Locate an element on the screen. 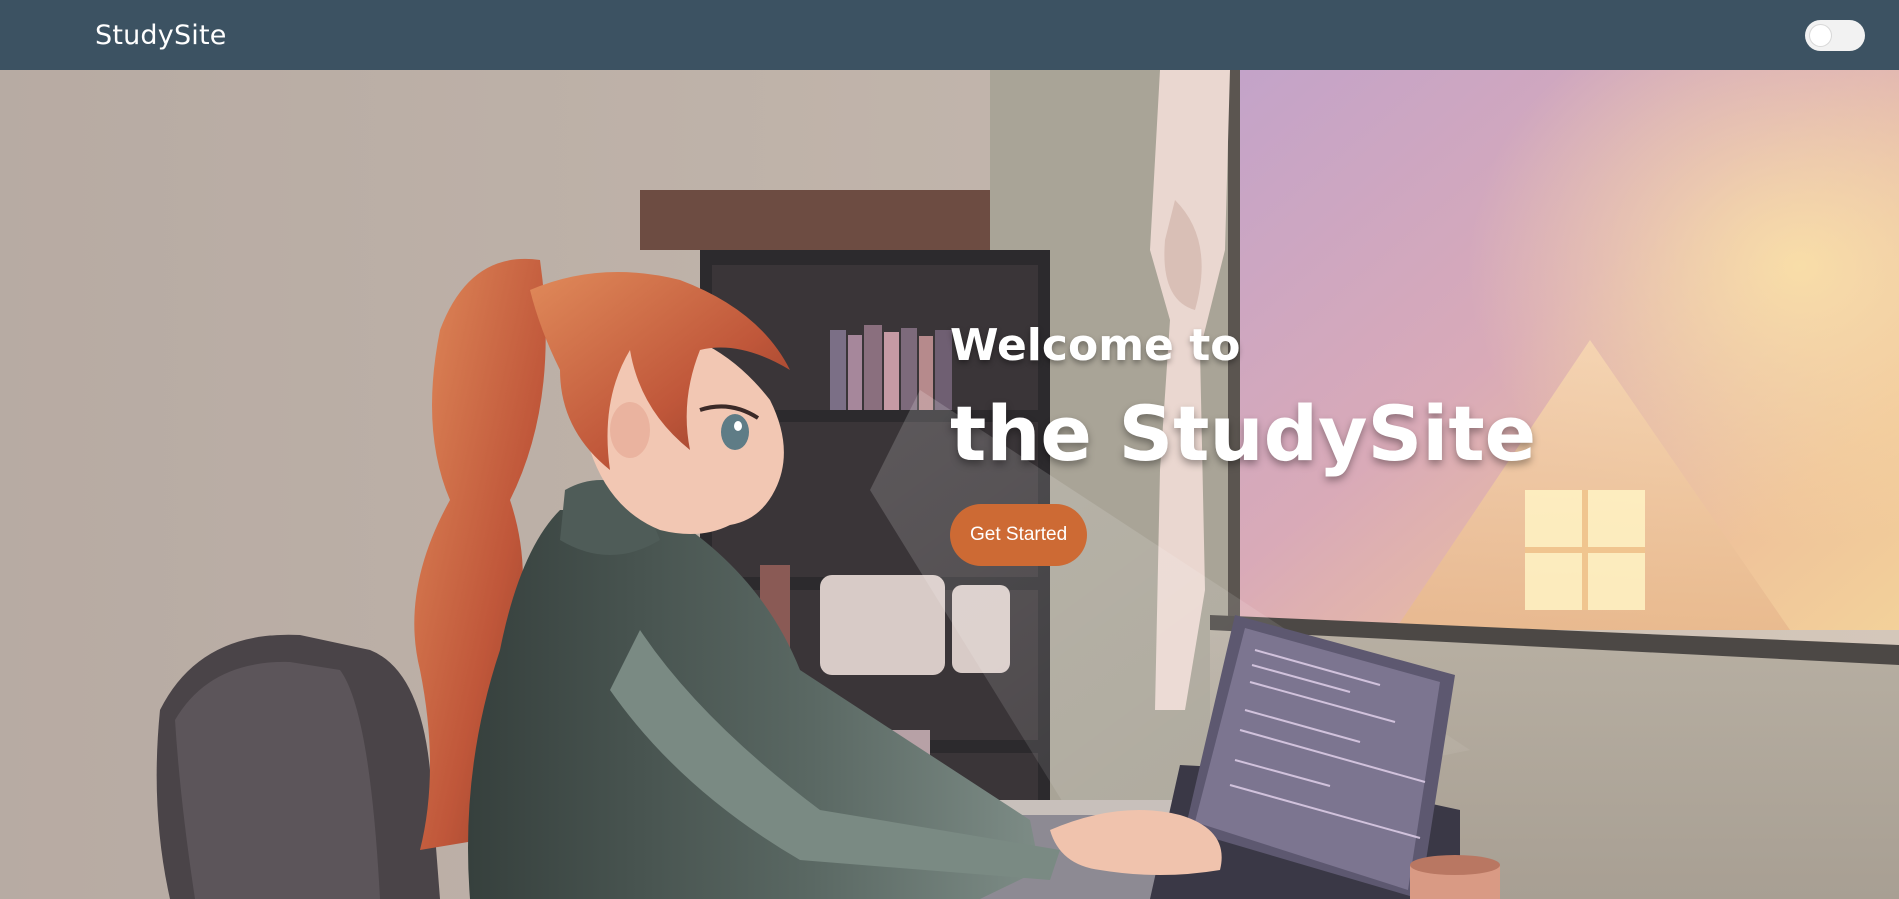  toggle-knob is located at coordinates (1820, 35).